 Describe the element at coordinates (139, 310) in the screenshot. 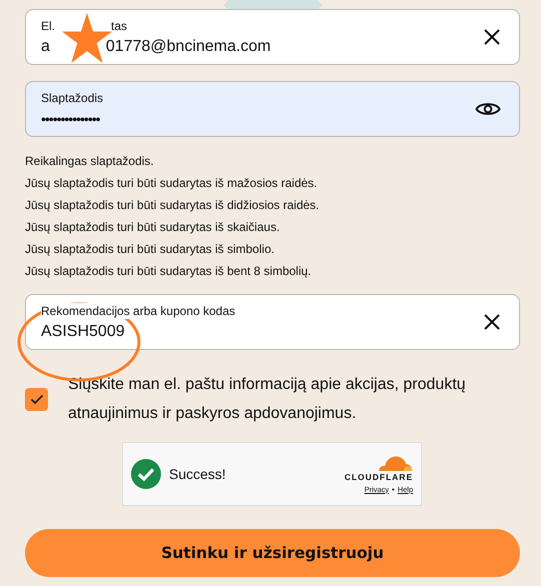

I see `field-label: Rekomendacijos arba kupono kodas` at that location.